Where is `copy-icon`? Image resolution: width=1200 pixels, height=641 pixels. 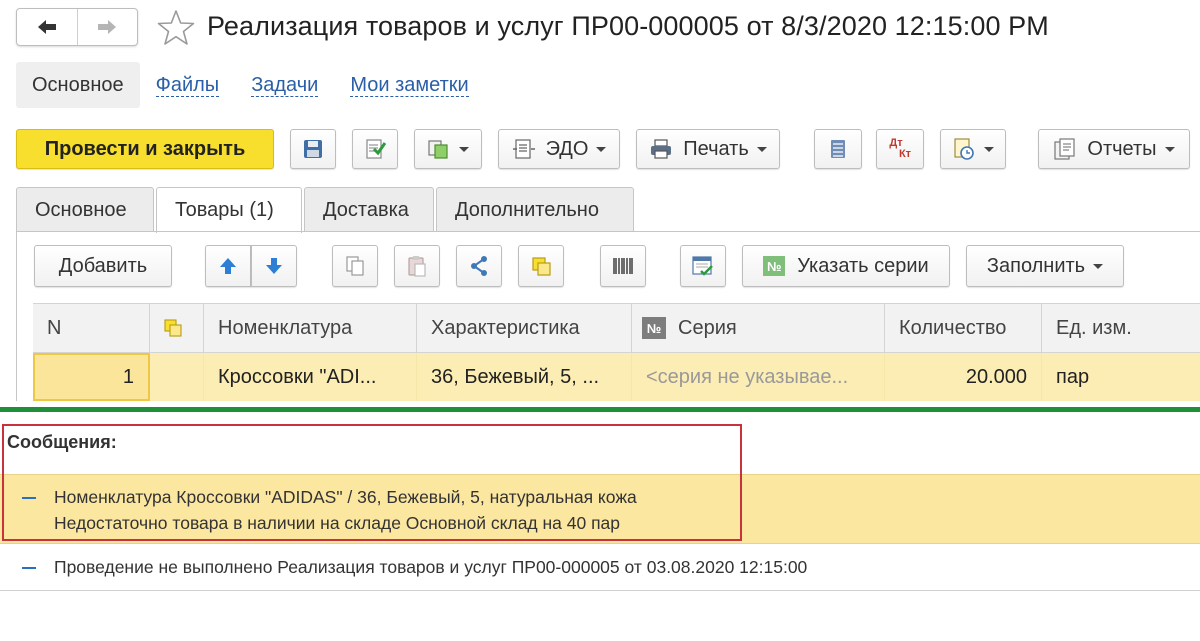 copy-icon is located at coordinates (355, 266).